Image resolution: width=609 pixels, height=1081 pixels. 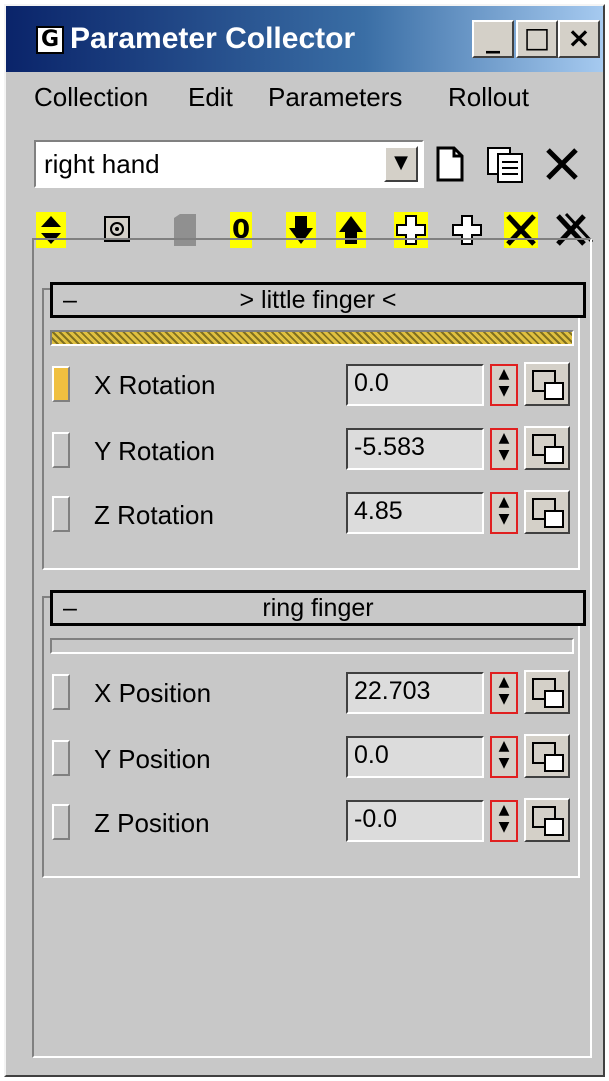 I want to click on collection-name: right hand, so click(x=102, y=164).